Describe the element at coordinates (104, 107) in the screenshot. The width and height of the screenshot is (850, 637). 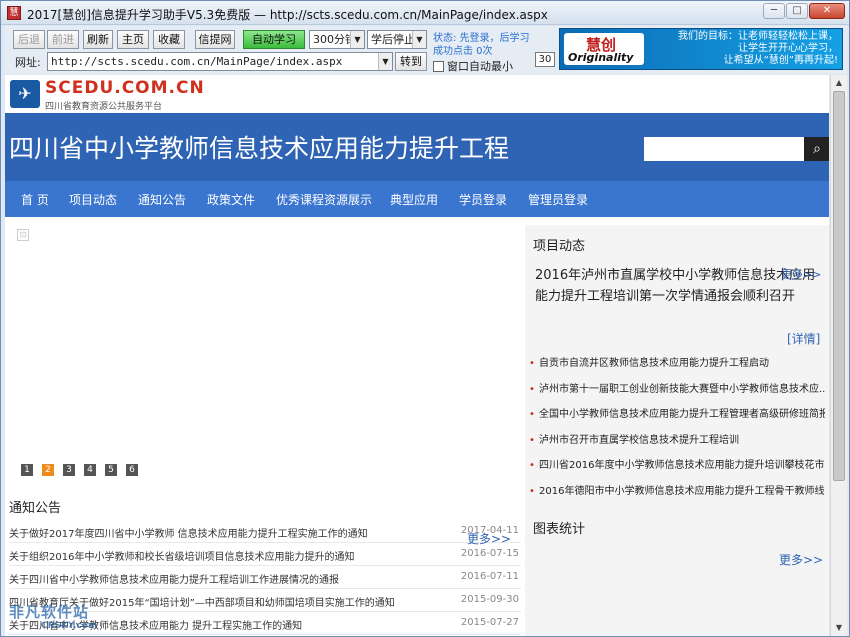
I see `site-logo-subtitle: 四川省教育资源公共服务平台` at that location.